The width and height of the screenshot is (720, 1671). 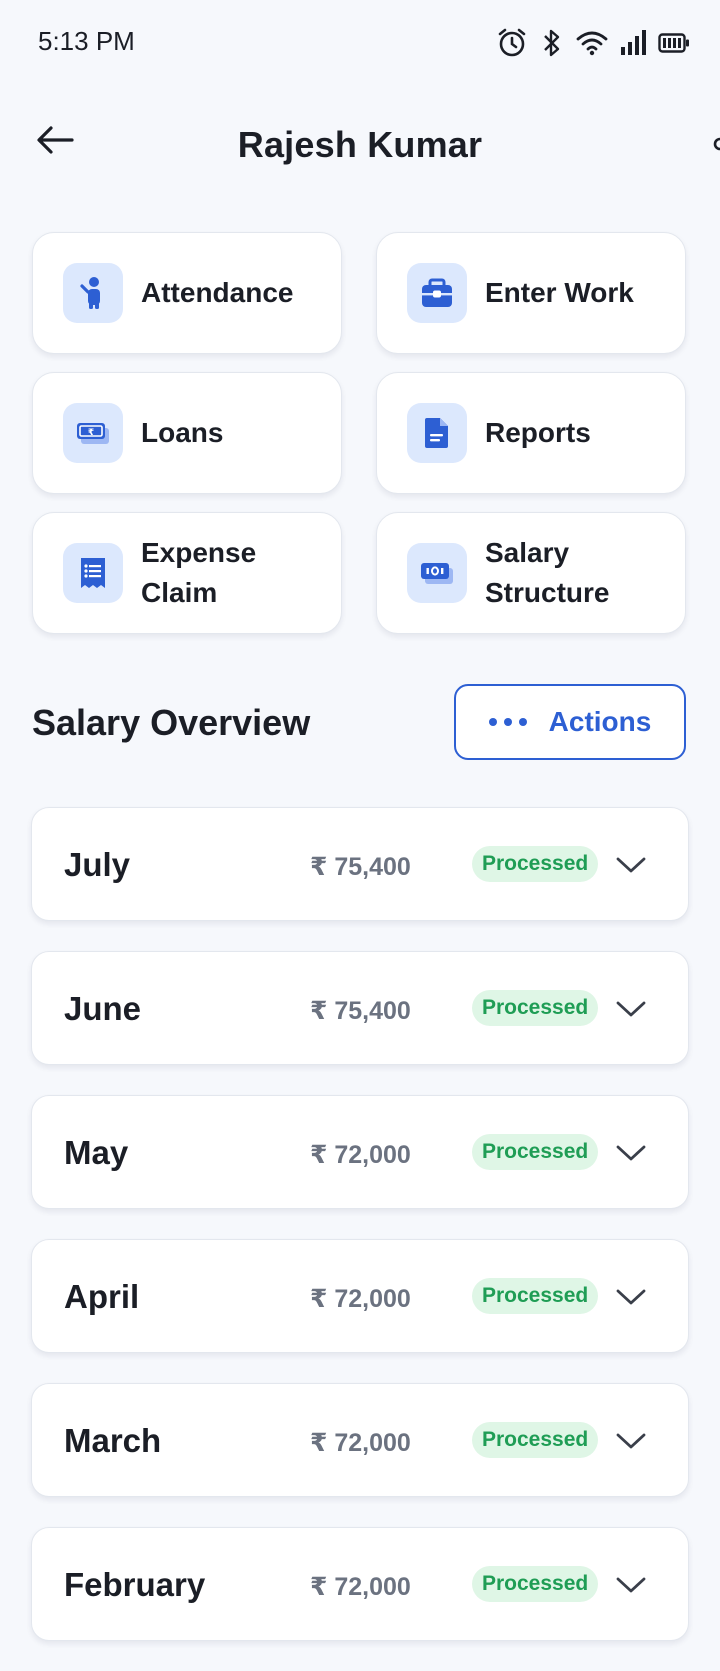 I want to click on tile-reports: Reports, so click(x=531, y=433).